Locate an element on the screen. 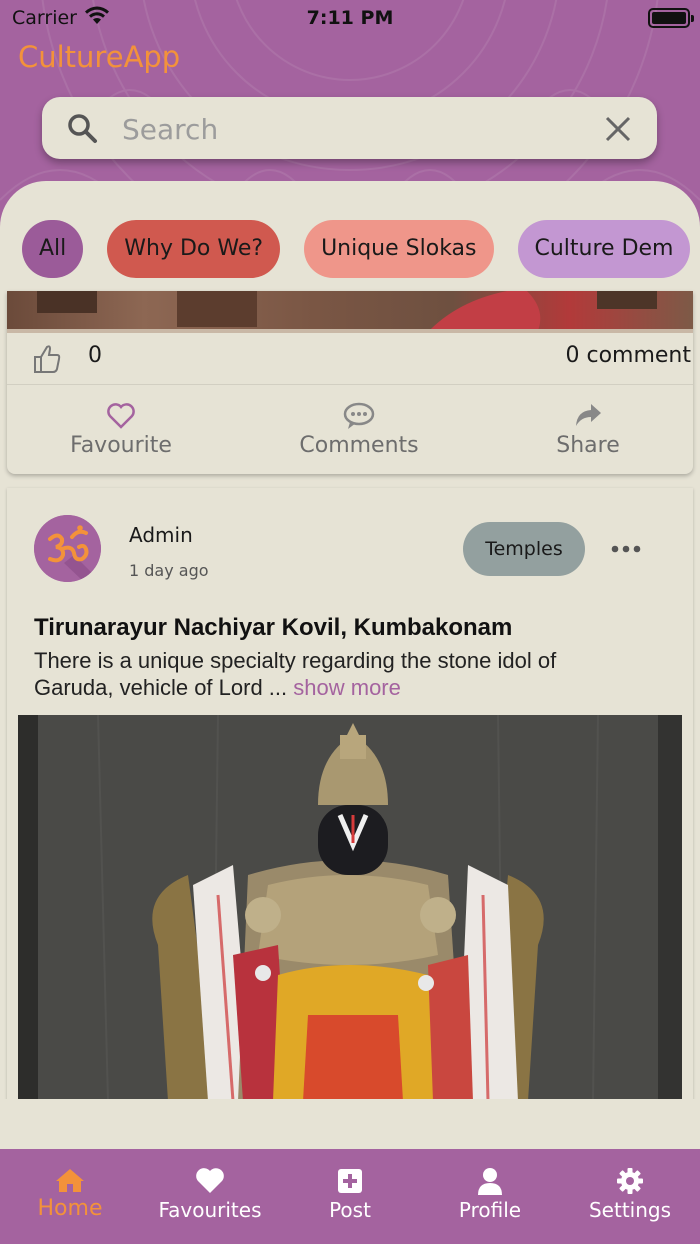  favourite-label: Favourite is located at coordinates (121, 445).